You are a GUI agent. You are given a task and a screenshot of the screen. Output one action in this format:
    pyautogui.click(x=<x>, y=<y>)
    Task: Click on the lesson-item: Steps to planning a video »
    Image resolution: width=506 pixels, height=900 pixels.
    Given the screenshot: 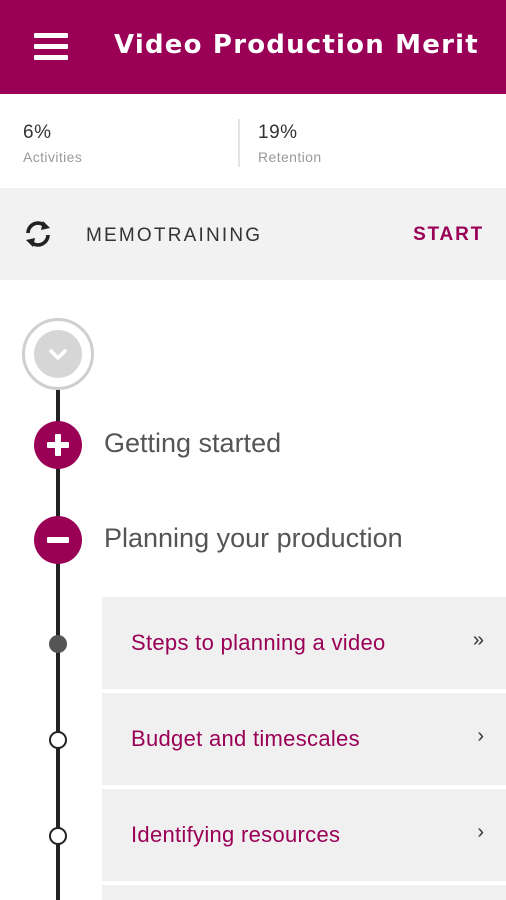 What is the action you would take?
    pyautogui.click(x=304, y=643)
    